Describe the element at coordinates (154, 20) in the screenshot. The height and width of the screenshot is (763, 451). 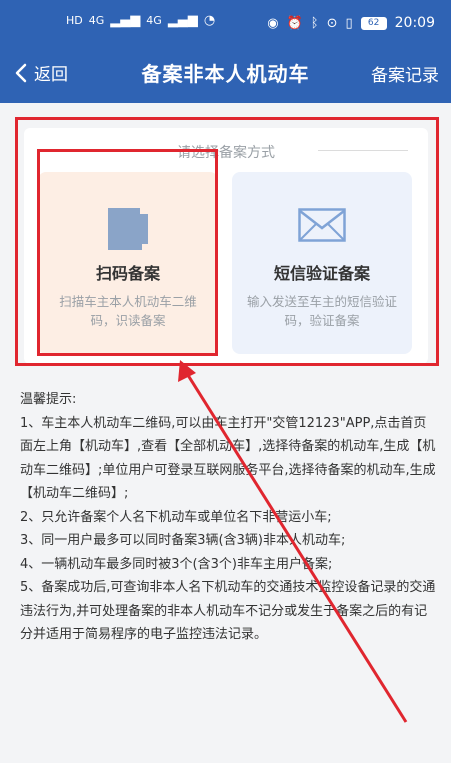
I see `signal-4g-icon-2: 4G` at that location.